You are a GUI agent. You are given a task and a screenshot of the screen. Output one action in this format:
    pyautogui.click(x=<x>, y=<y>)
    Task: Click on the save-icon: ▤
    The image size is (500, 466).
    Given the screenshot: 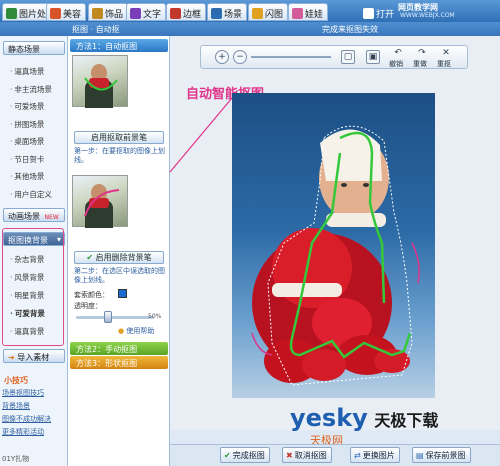 What is the action you would take?
    pyautogui.click(x=420, y=455)
    